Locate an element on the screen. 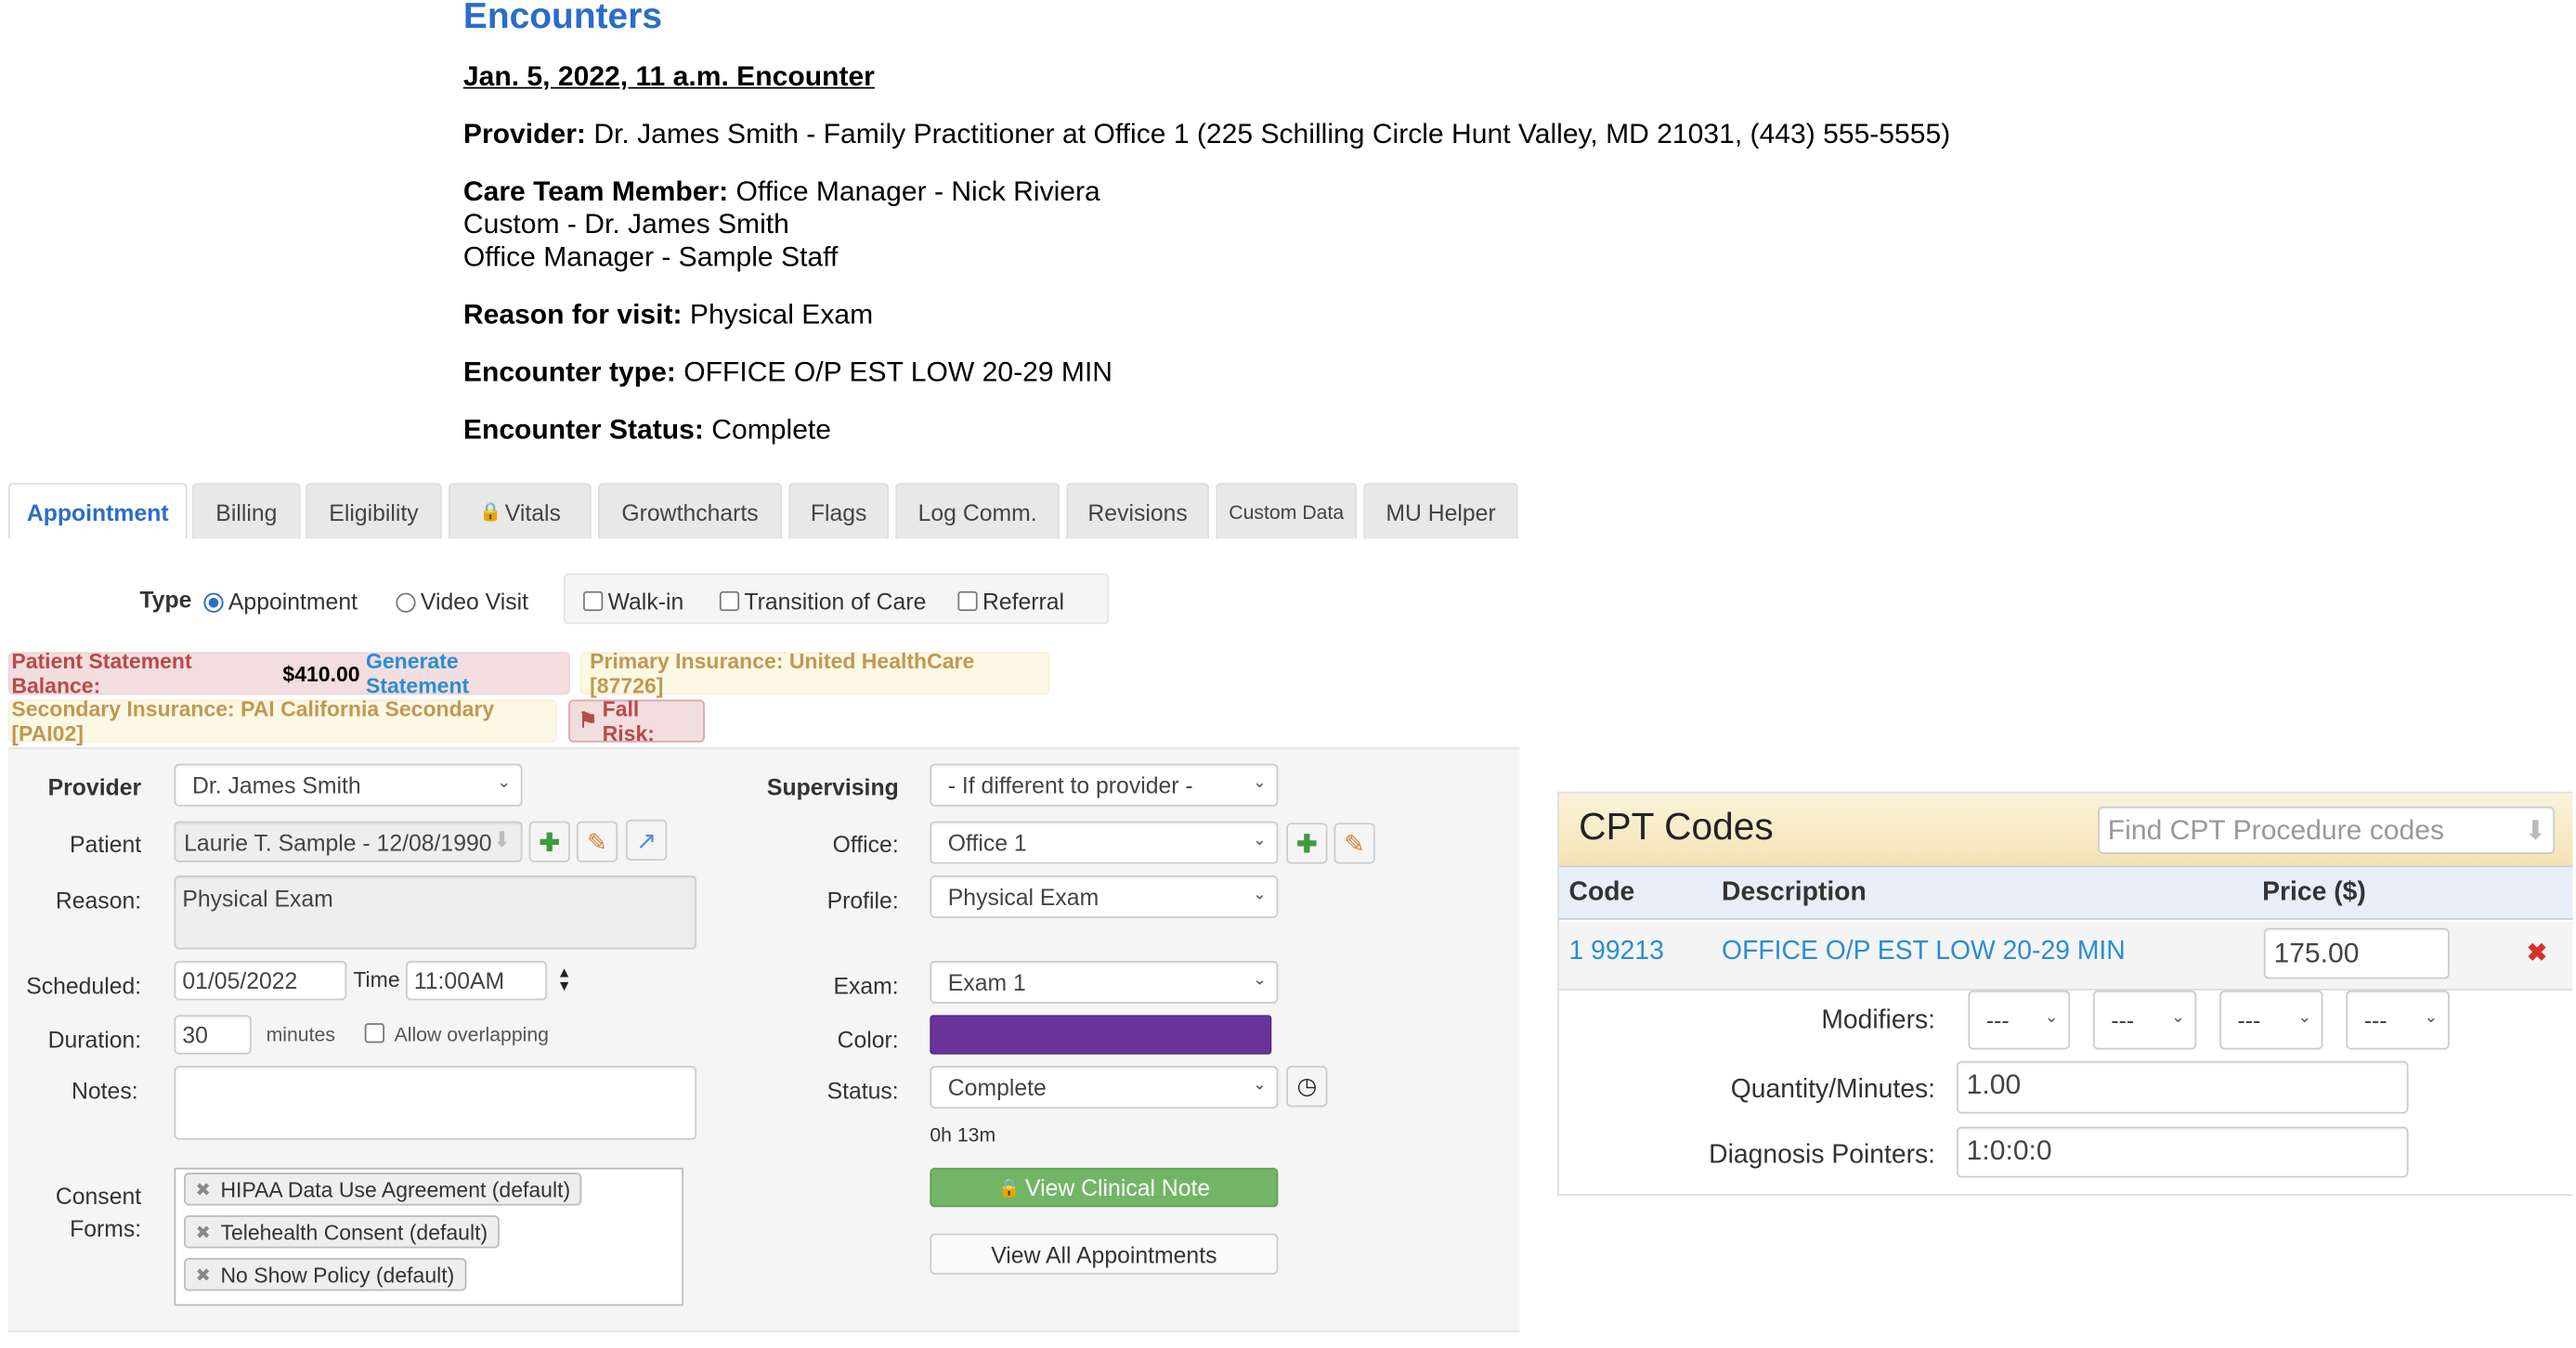 This screenshot has width=2576, height=1348. view-all-appointments-button: View All Appointments is located at coordinates (1104, 1254).